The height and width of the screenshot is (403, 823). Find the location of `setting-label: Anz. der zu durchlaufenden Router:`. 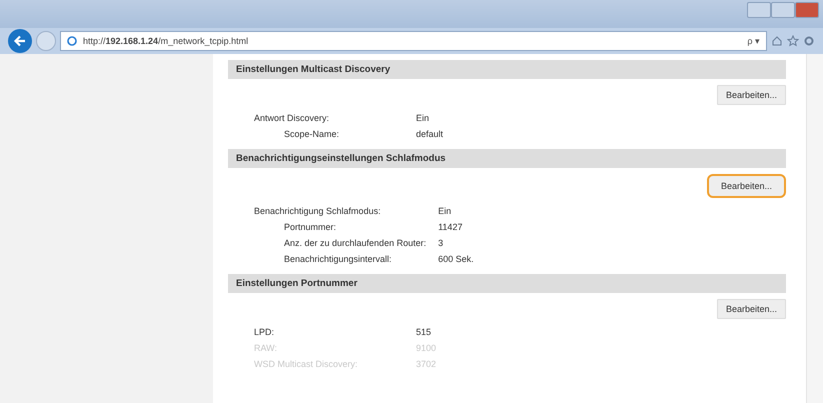

setting-label: Anz. der zu durchlaufenden Router: is located at coordinates (354, 243).